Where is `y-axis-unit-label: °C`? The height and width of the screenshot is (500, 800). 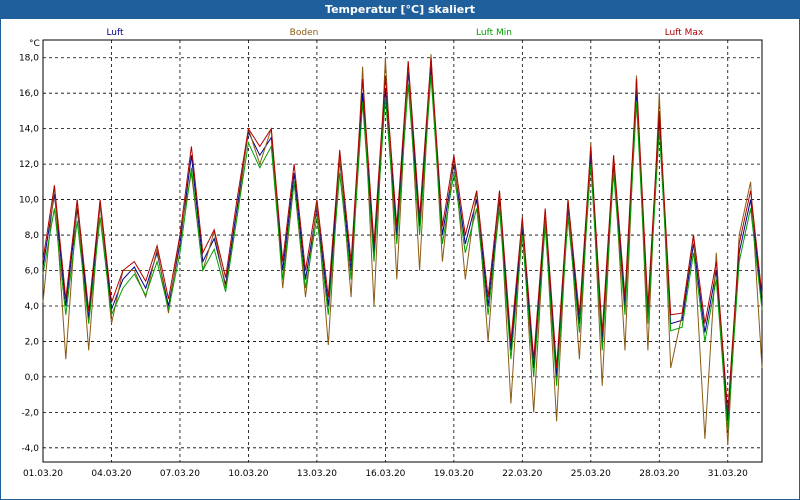
y-axis-unit-label: °C is located at coordinates (34, 44).